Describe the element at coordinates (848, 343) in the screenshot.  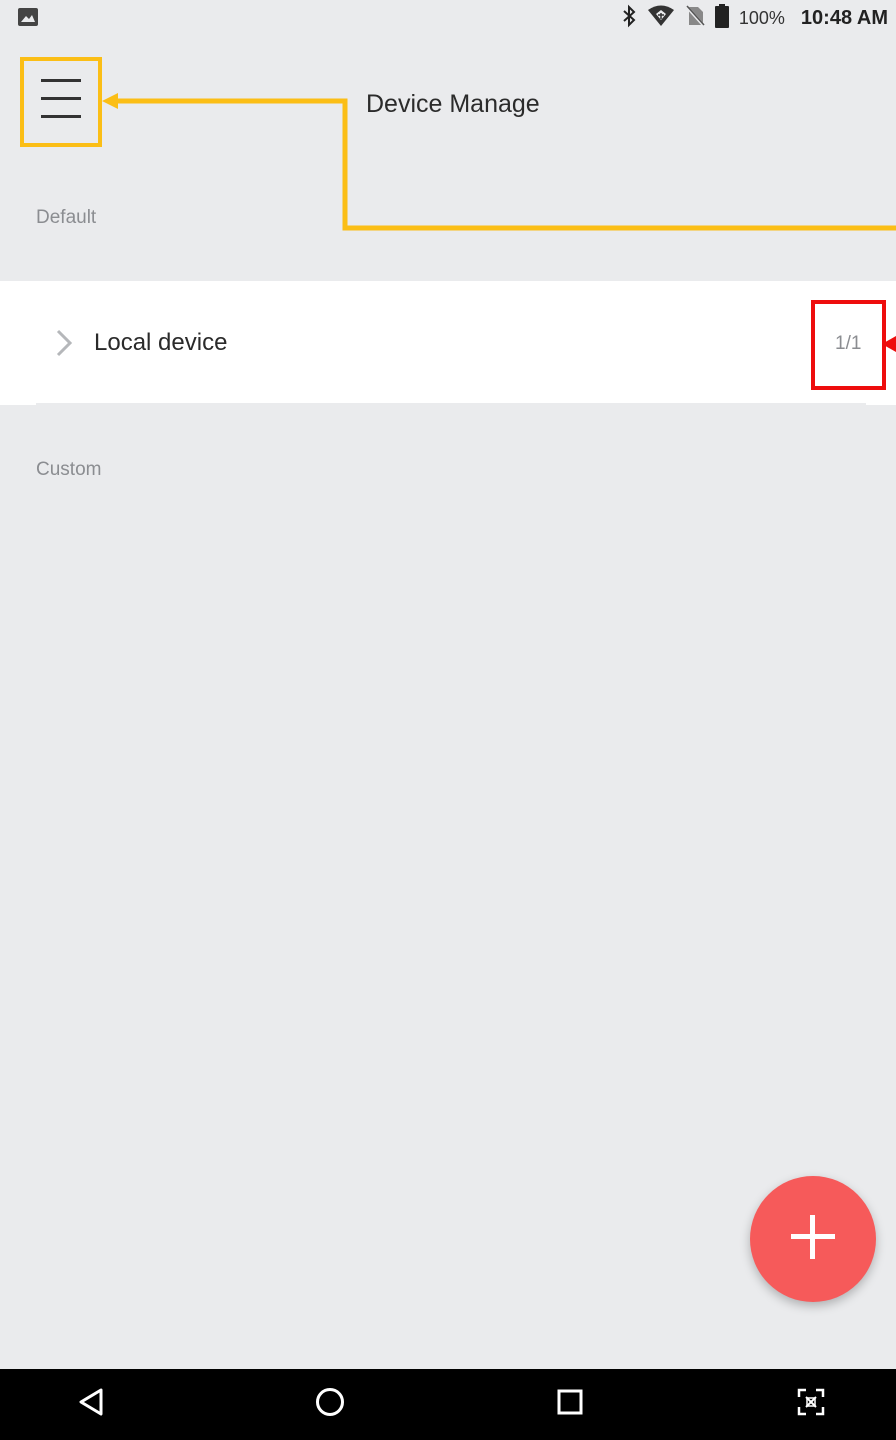
I see `device-count: 1/1` at that location.